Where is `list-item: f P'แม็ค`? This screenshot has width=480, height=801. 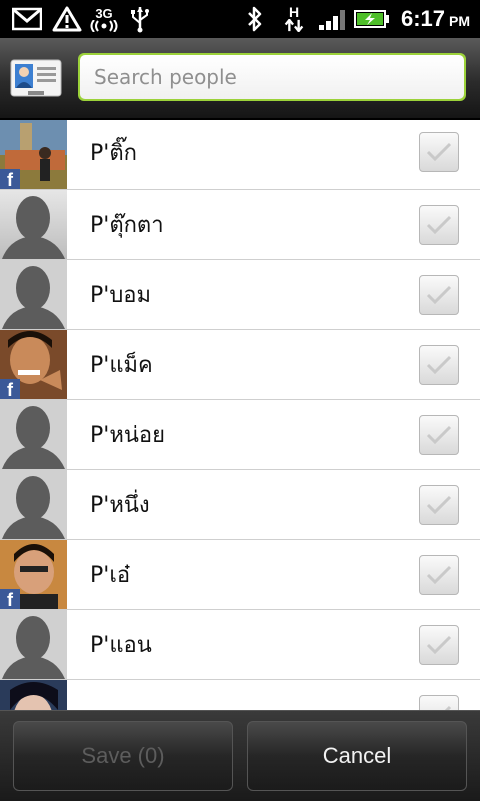 list-item: f P'แม็ค is located at coordinates (240, 365).